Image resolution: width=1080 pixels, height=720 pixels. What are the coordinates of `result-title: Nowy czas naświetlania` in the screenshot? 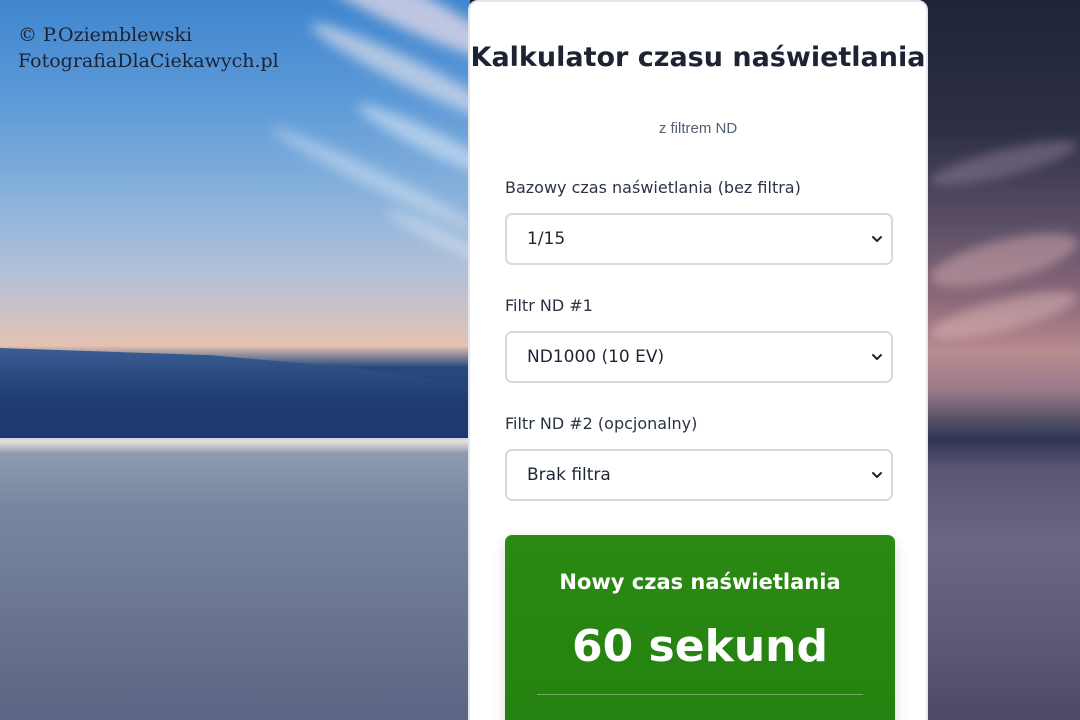 It's located at (700, 582).